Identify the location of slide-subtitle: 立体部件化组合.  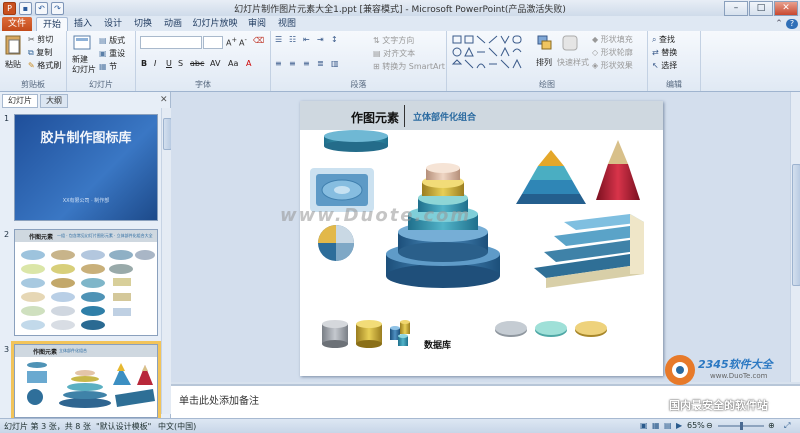
(444, 116).